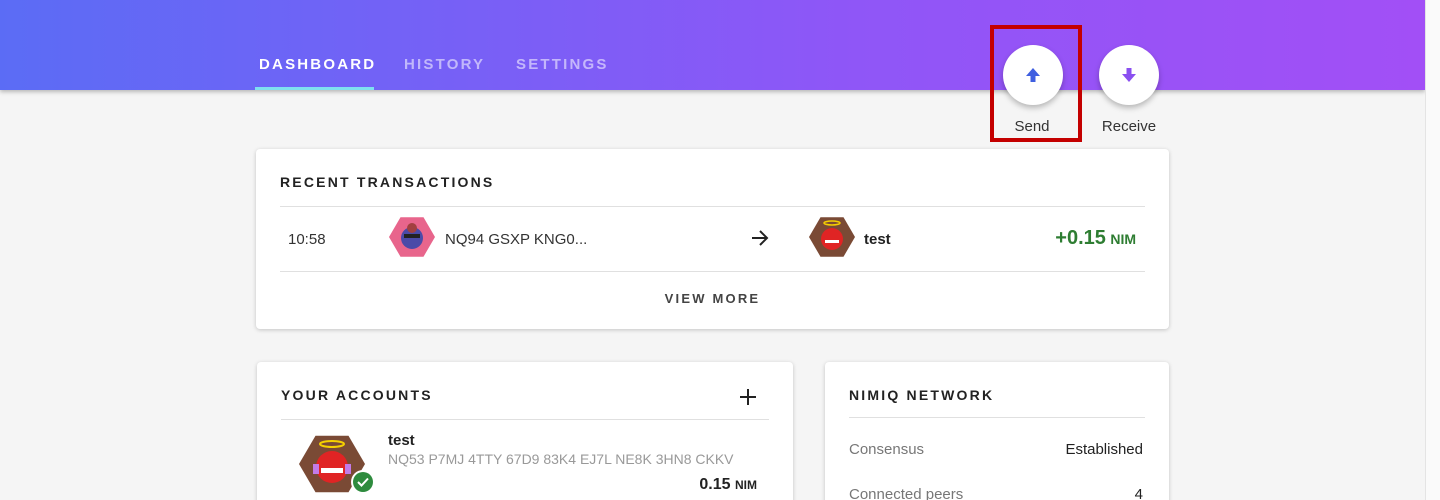  Describe the element at coordinates (906, 493) in the screenshot. I see `connected-peers-label: Connected peers` at that location.